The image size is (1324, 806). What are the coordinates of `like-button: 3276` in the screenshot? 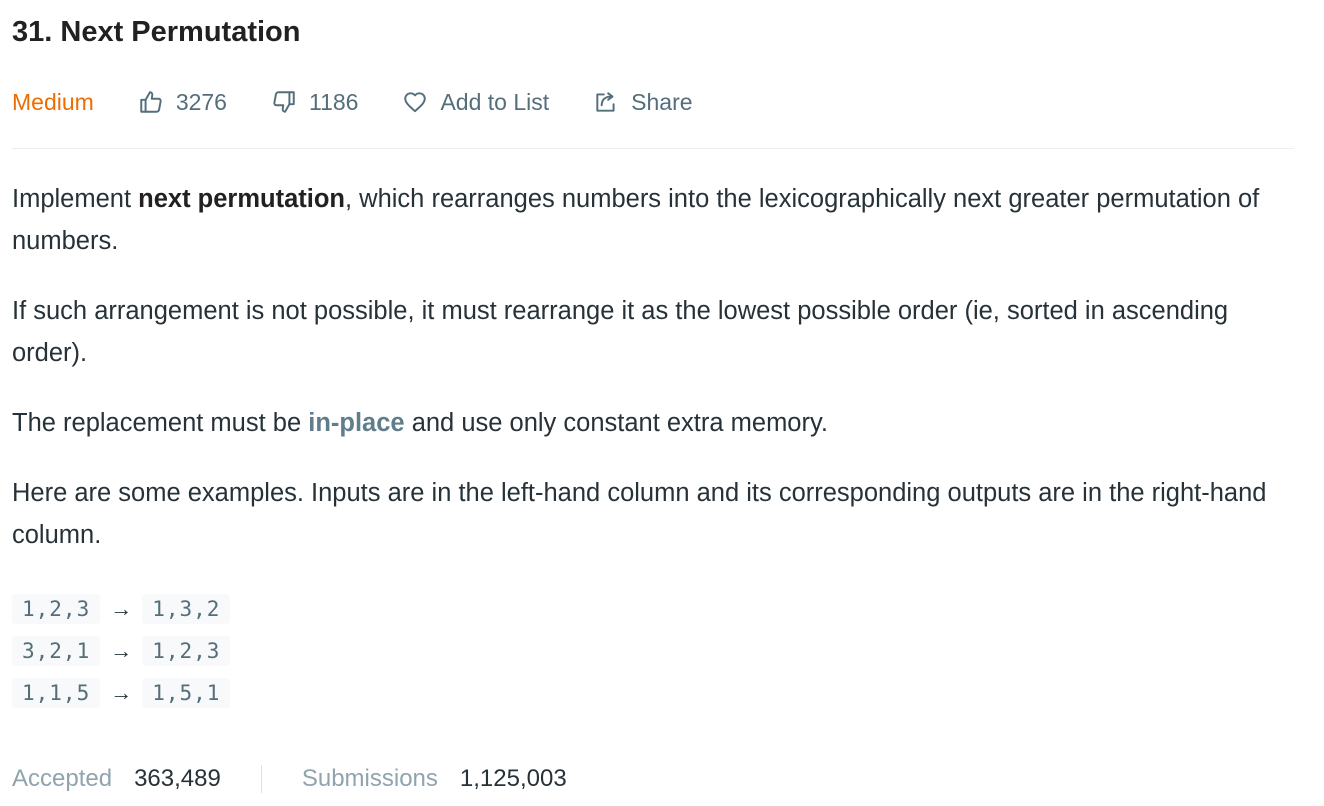 It's located at (182, 102).